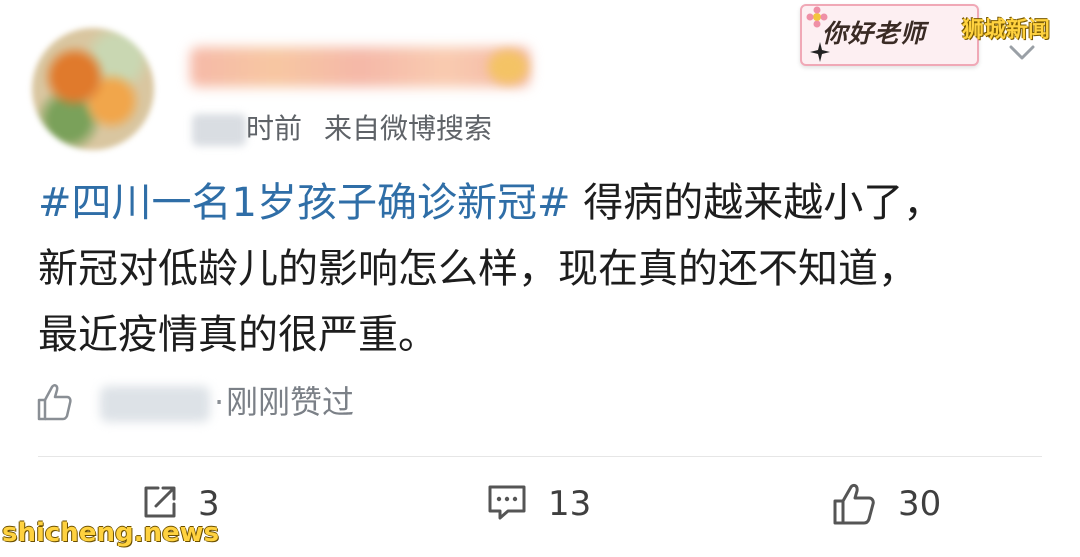 This screenshot has width=1080, height=557. What do you see at coordinates (541, 504) in the screenshot?
I see `comment-button: 13` at bounding box center [541, 504].